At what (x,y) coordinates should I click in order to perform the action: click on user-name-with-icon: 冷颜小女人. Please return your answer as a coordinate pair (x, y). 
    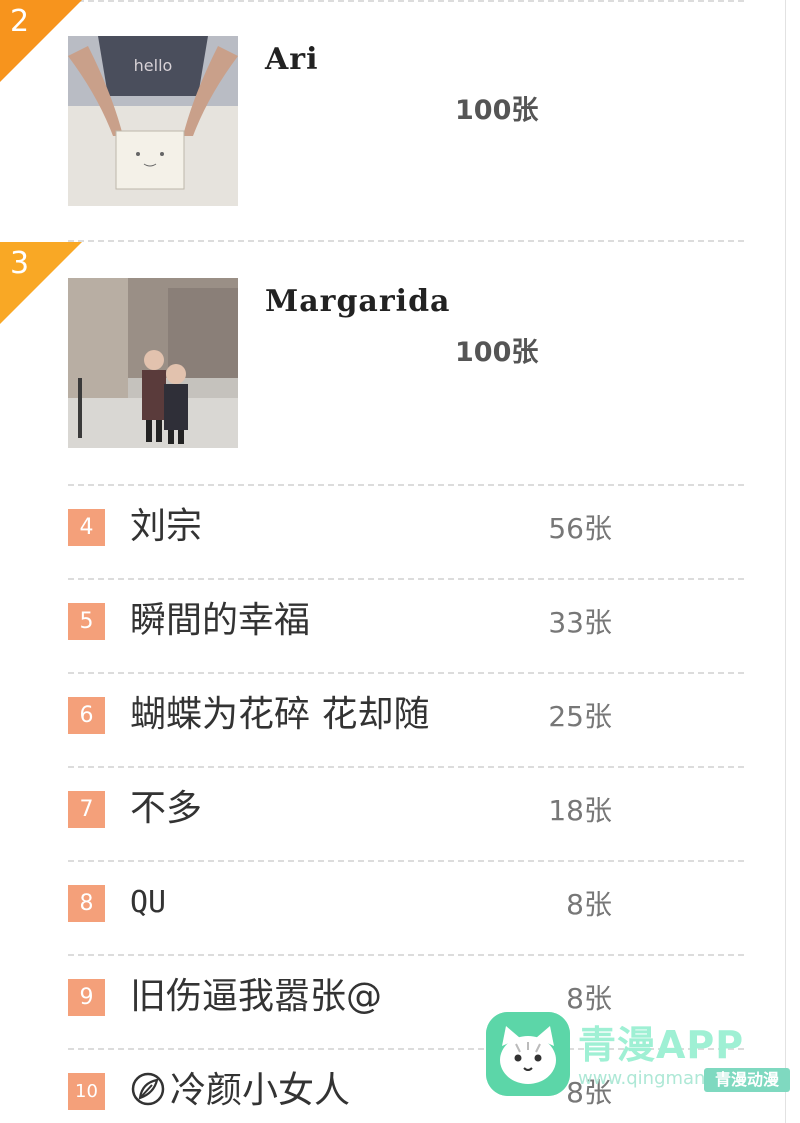
    Looking at the image, I should click on (240, 1091).